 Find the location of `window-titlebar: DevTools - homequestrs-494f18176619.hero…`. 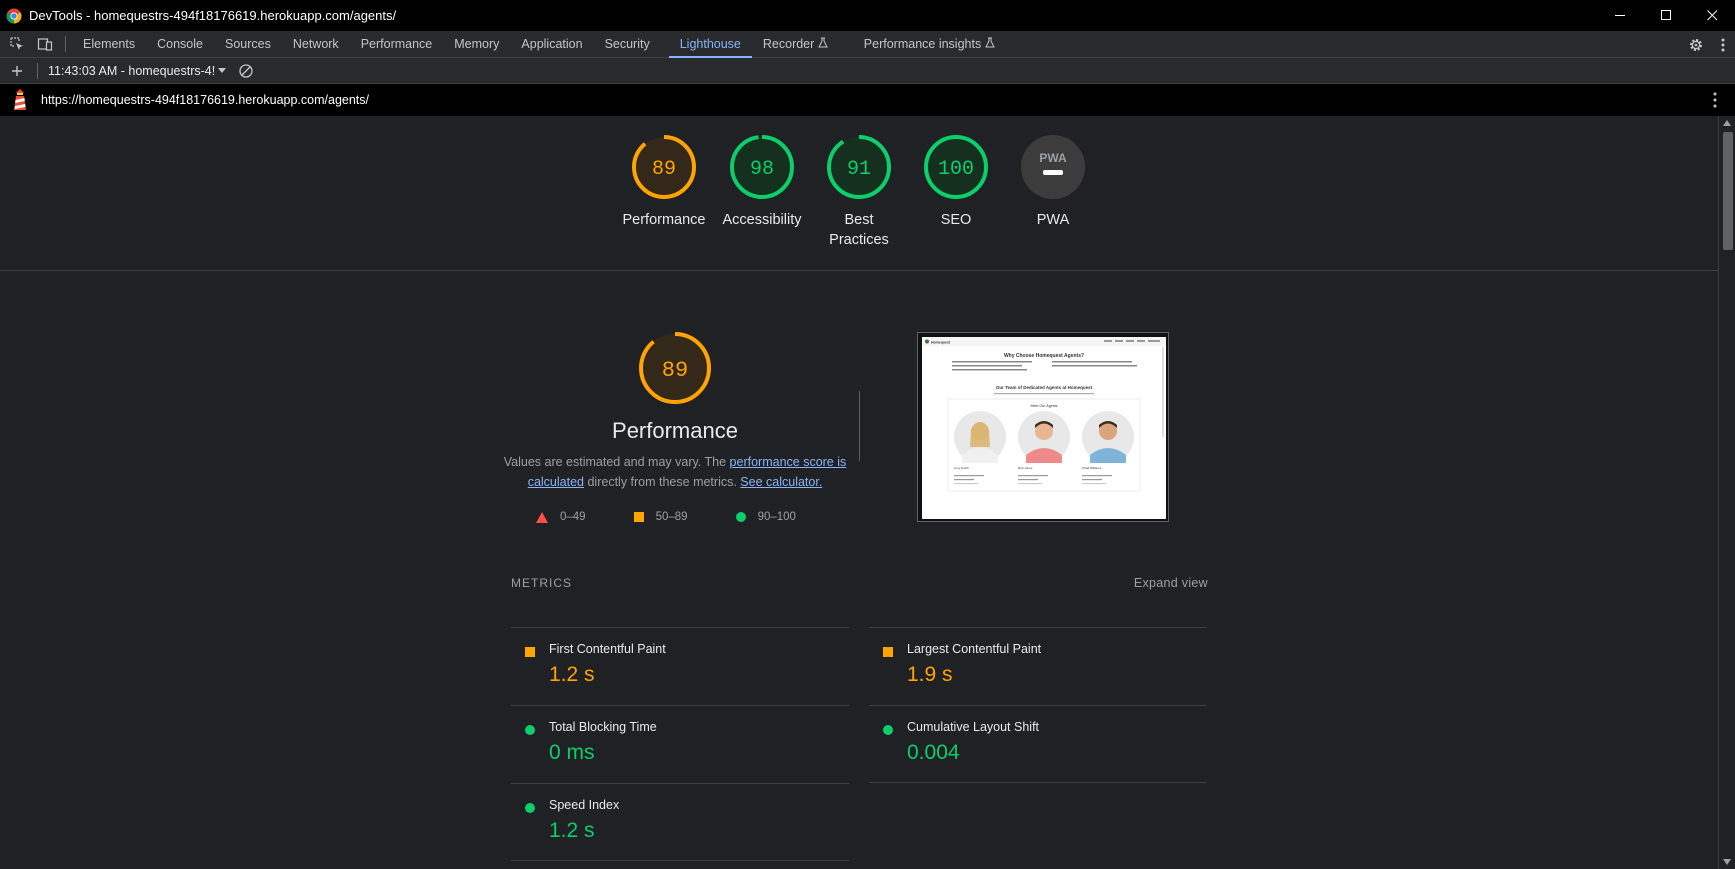

window-titlebar: DevTools - homequestrs-494f18176619.hero… is located at coordinates (867, 15).